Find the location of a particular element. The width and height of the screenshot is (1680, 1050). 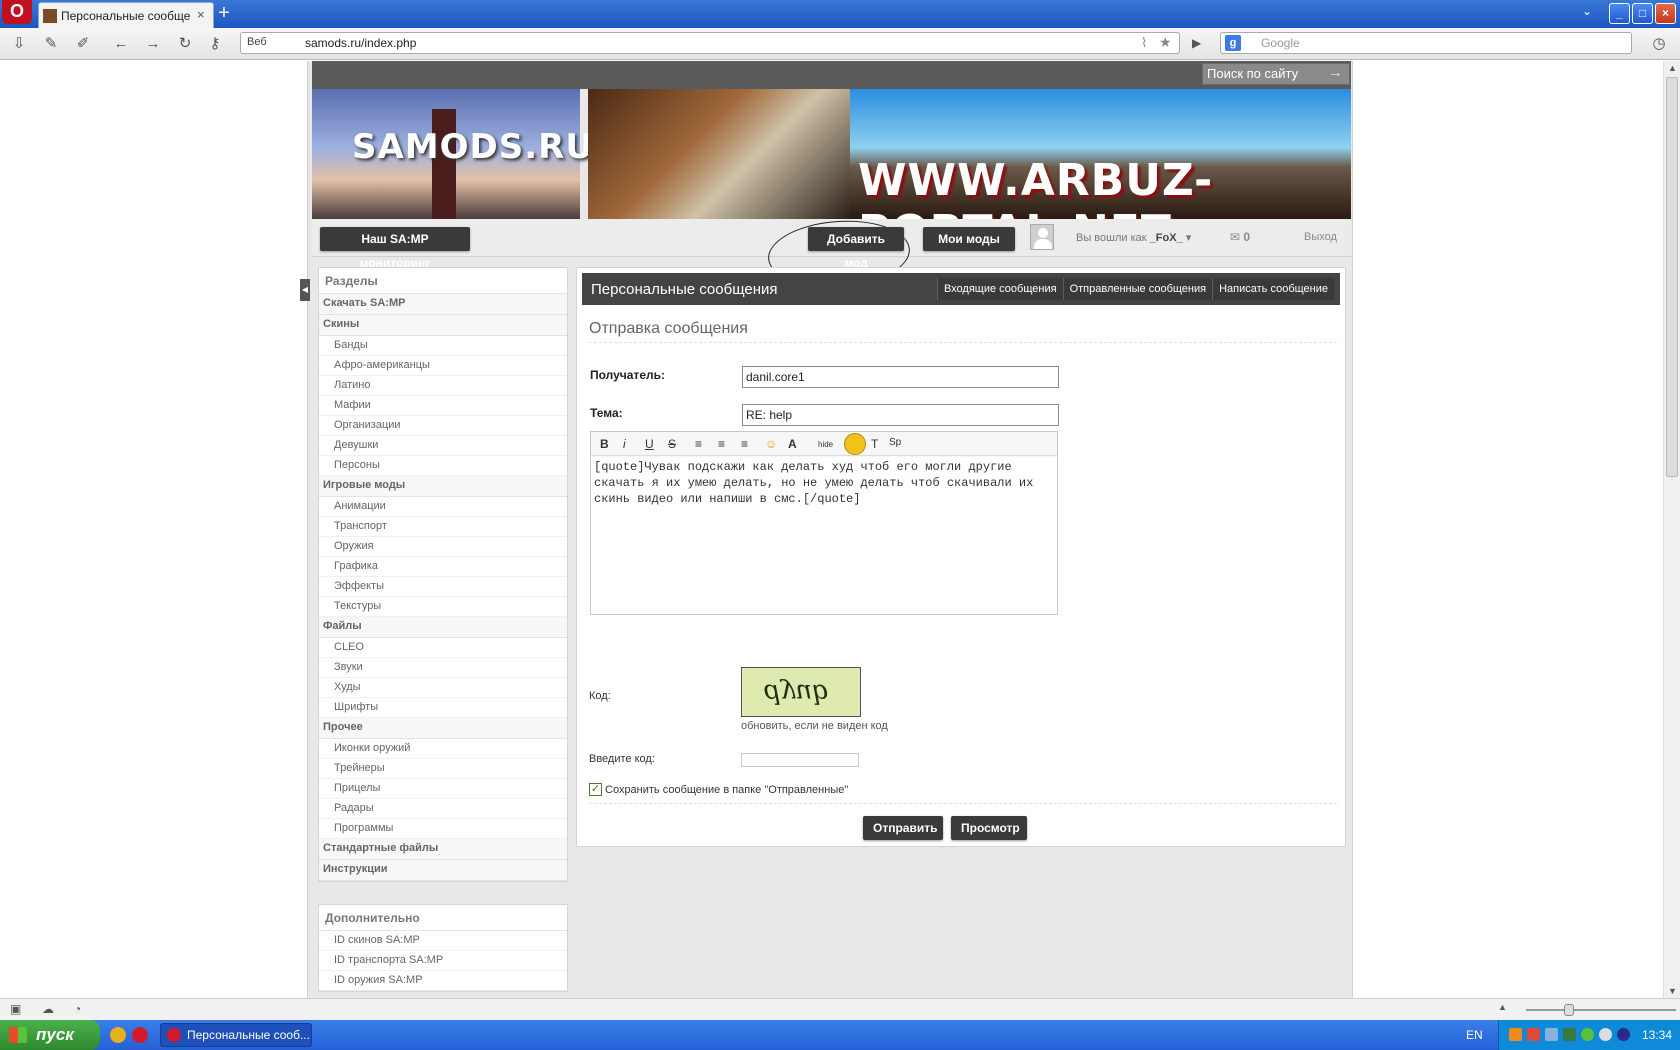

sidebar-item: Банды is located at coordinates (443, 346).